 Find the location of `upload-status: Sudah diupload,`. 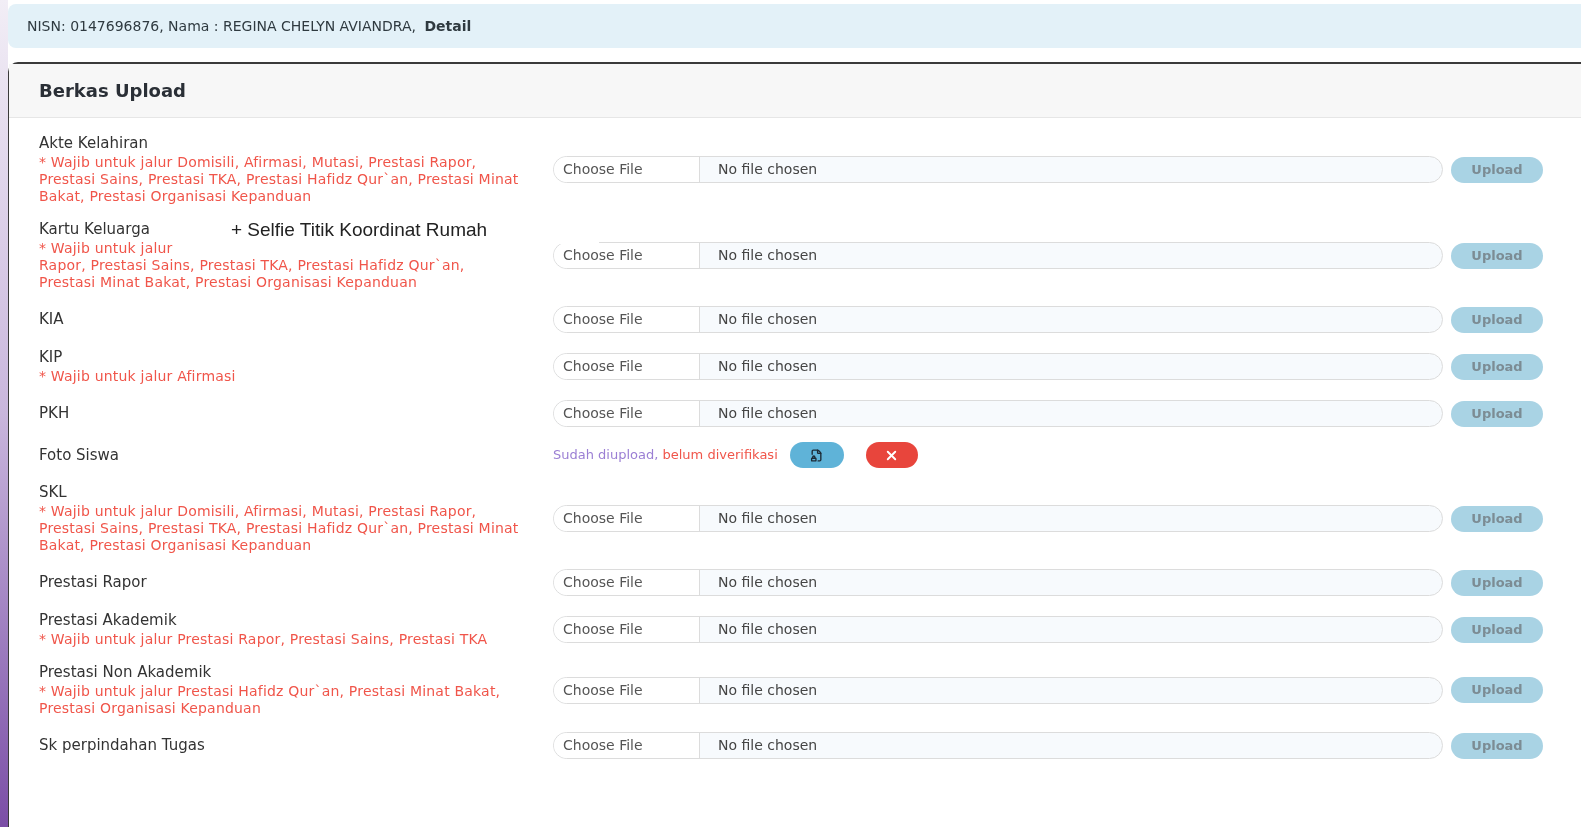

upload-status: Sudah diupload, is located at coordinates (606, 455).